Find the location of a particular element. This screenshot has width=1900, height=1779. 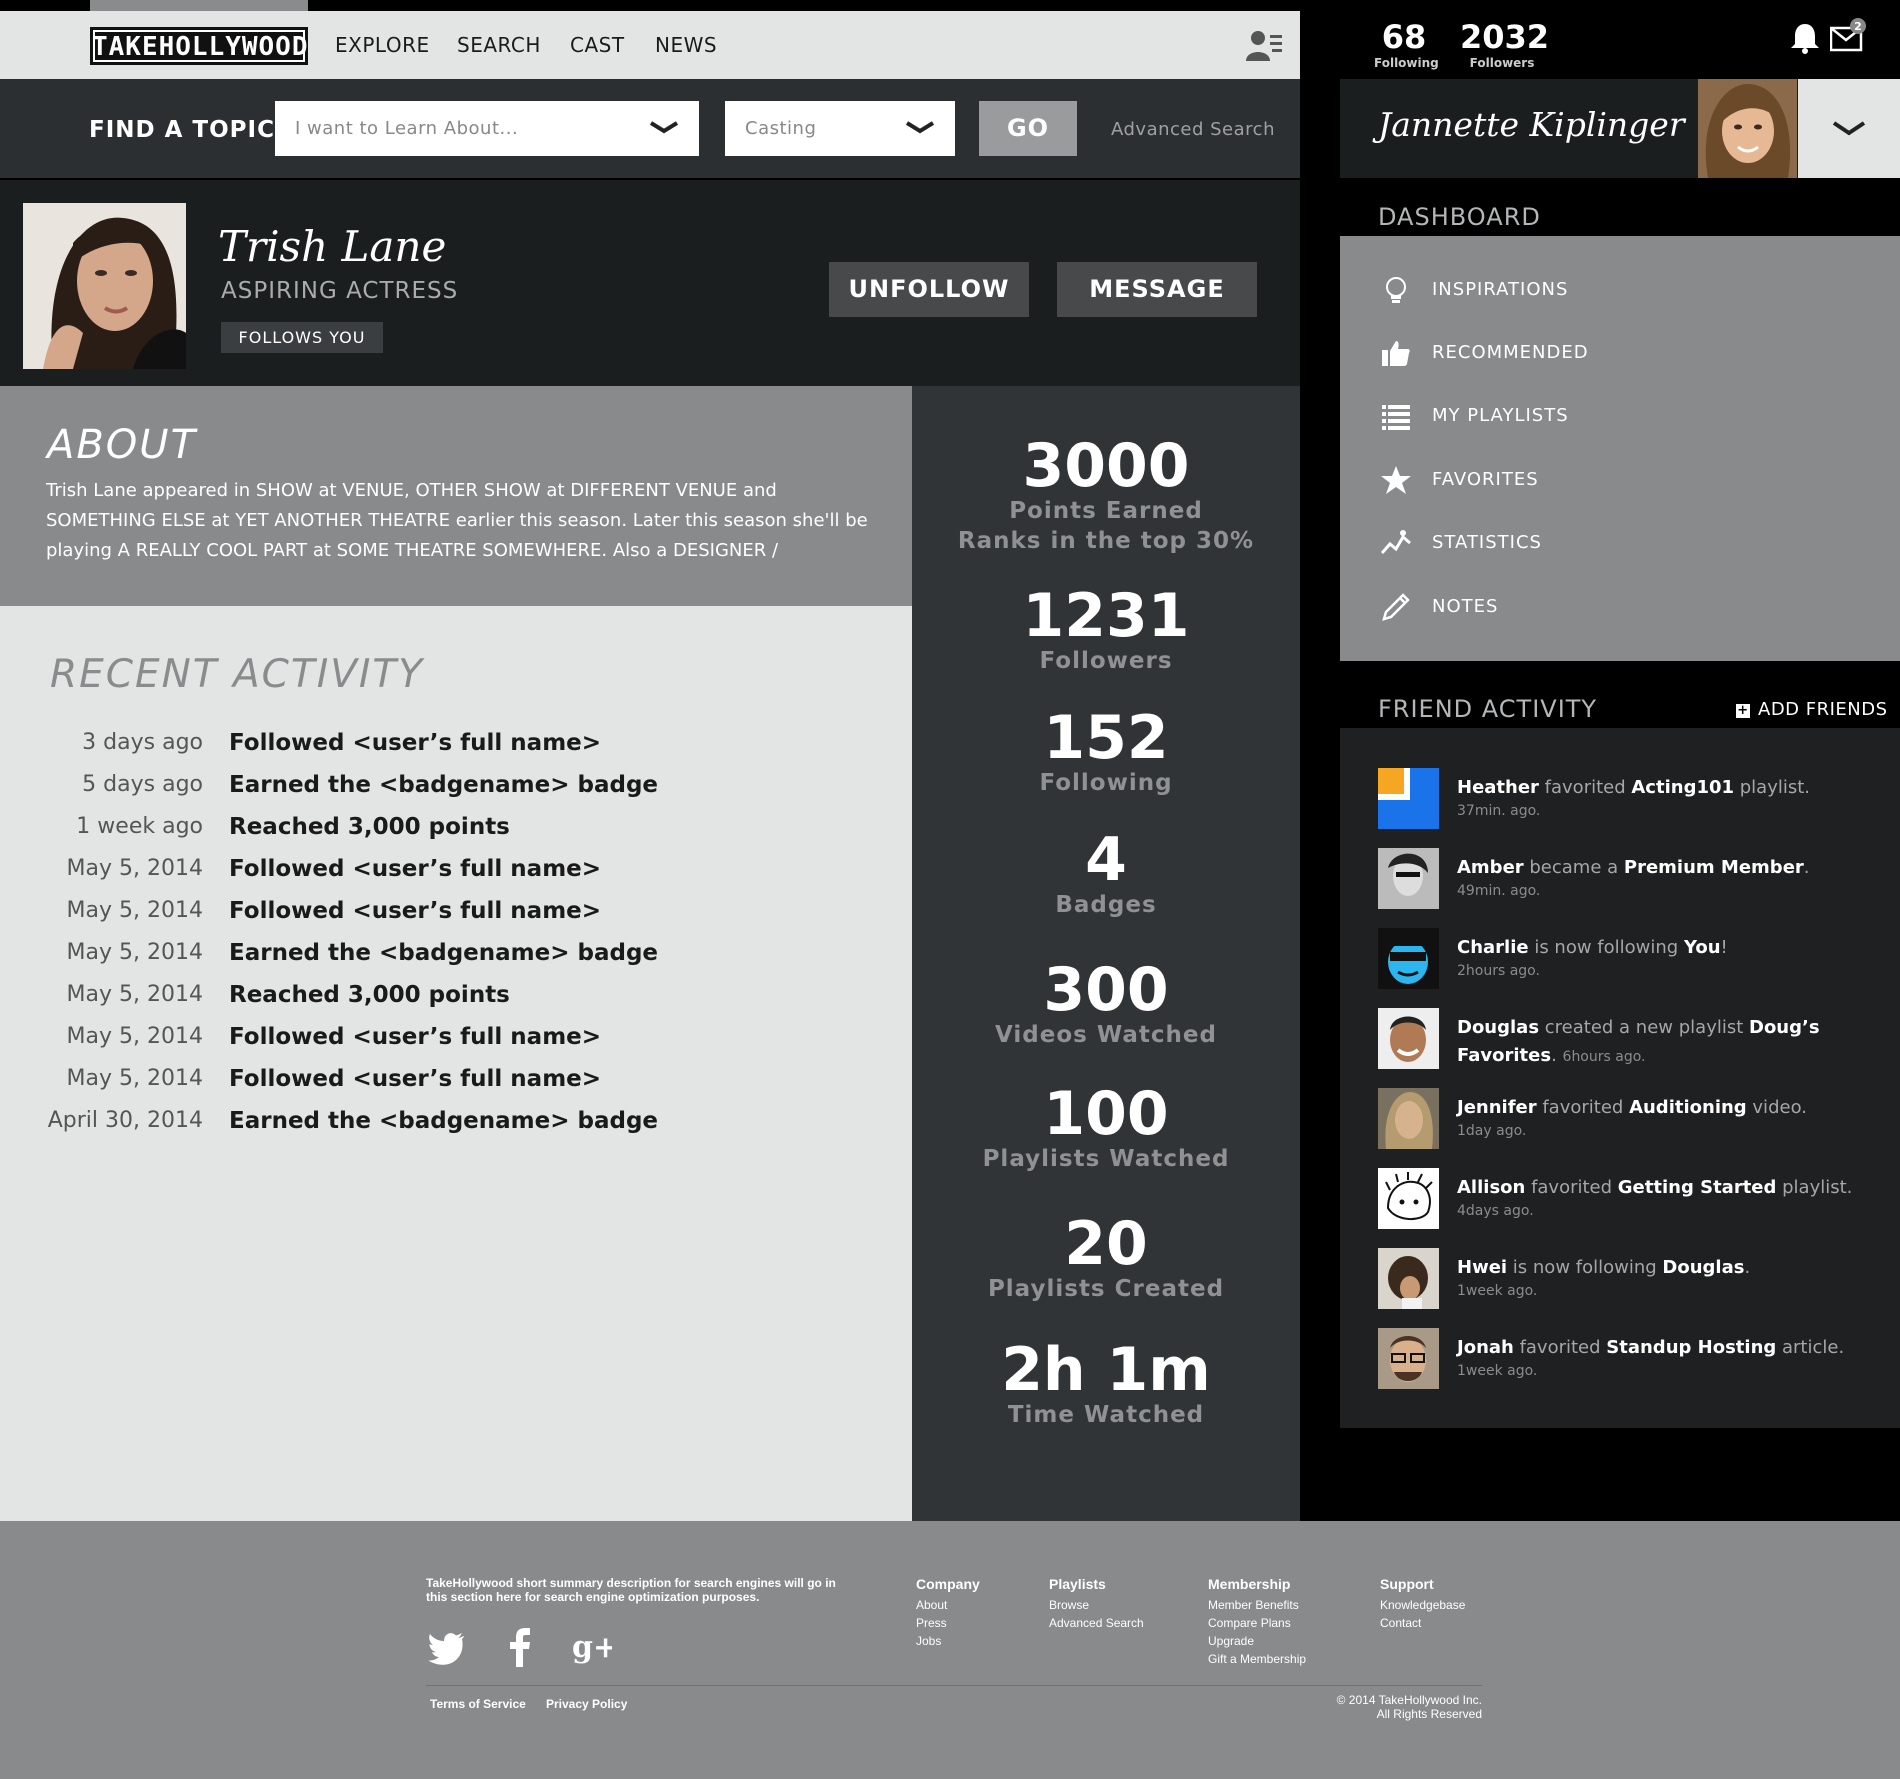

footer-link: Browse is located at coordinates (1096, 1605).